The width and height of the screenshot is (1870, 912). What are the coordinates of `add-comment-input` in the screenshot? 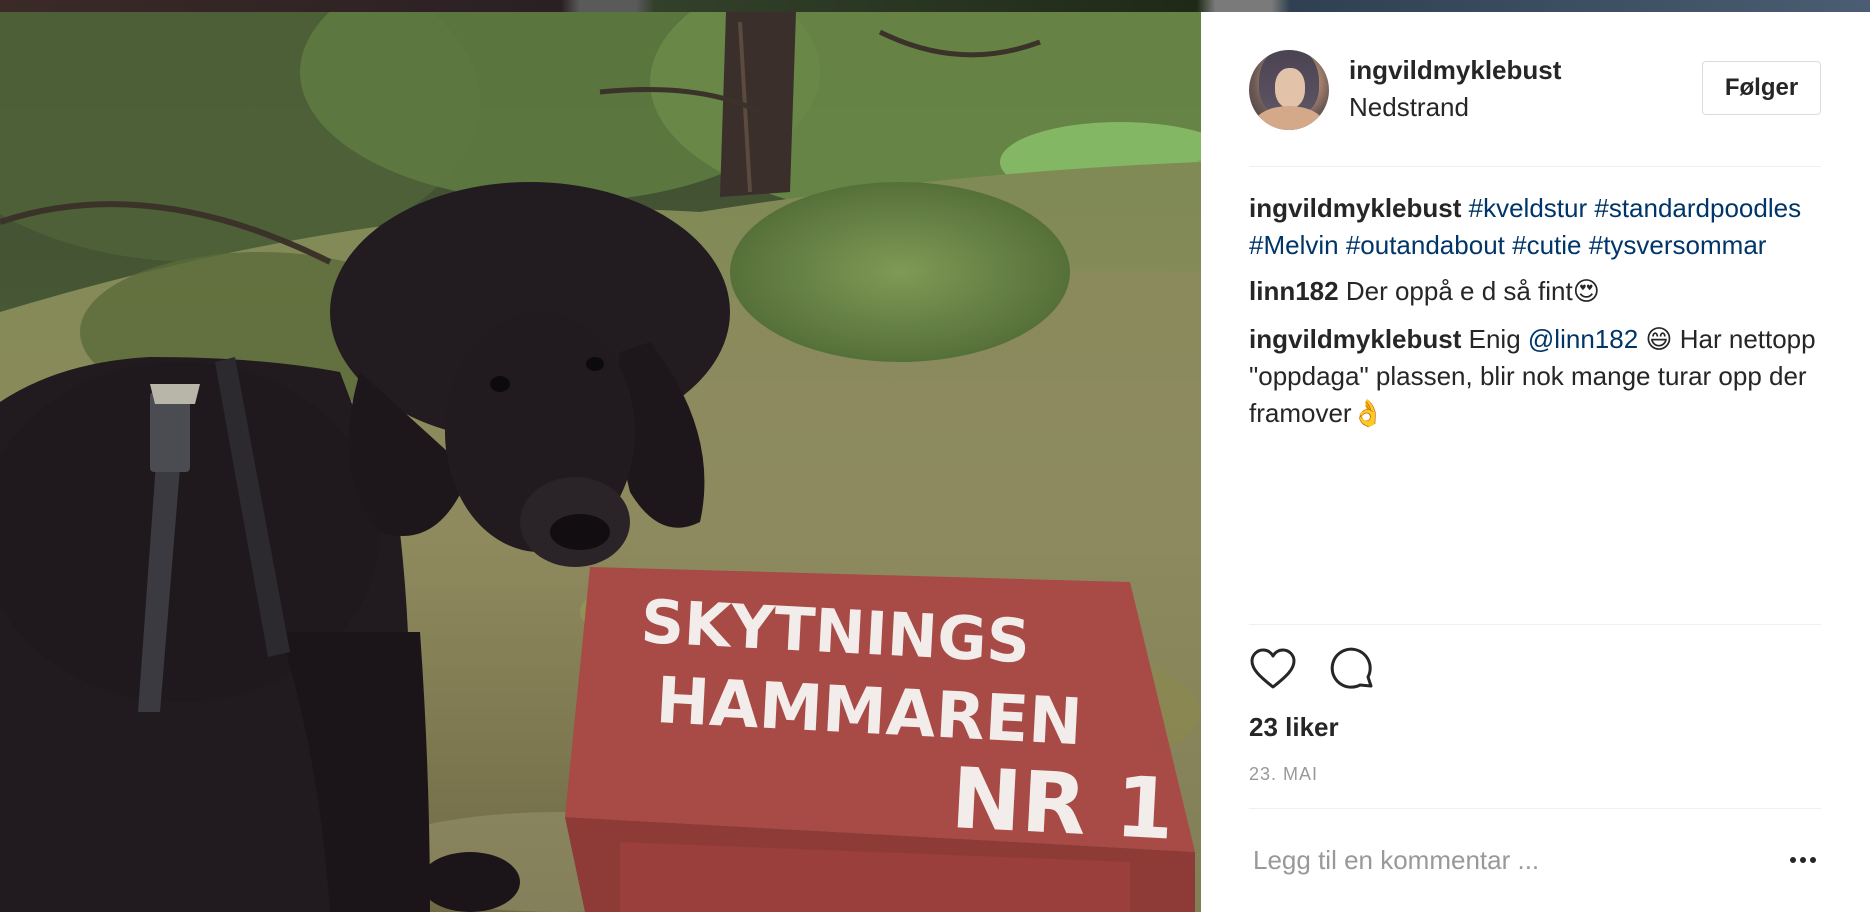 It's located at (1503, 860).